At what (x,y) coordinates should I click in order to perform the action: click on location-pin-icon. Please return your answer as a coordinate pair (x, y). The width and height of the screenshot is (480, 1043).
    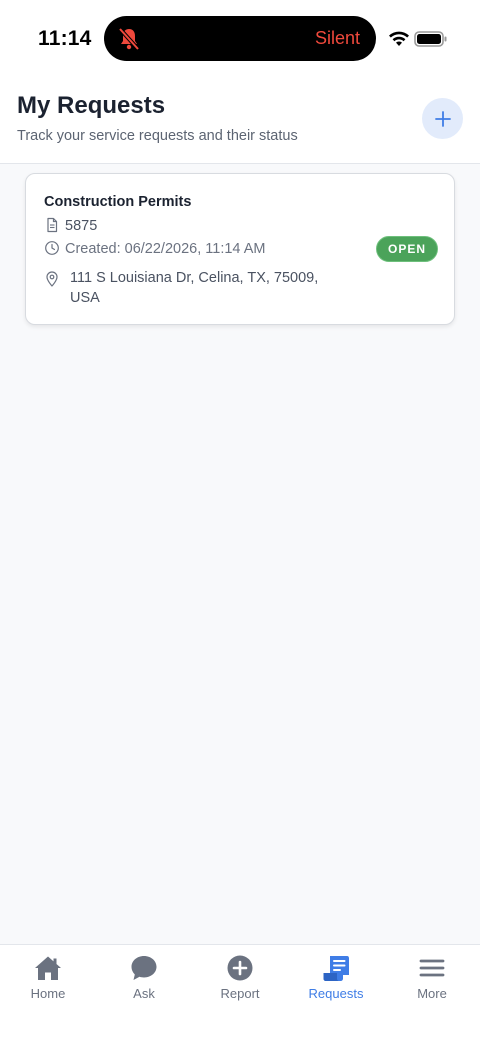
    Looking at the image, I should click on (52, 279).